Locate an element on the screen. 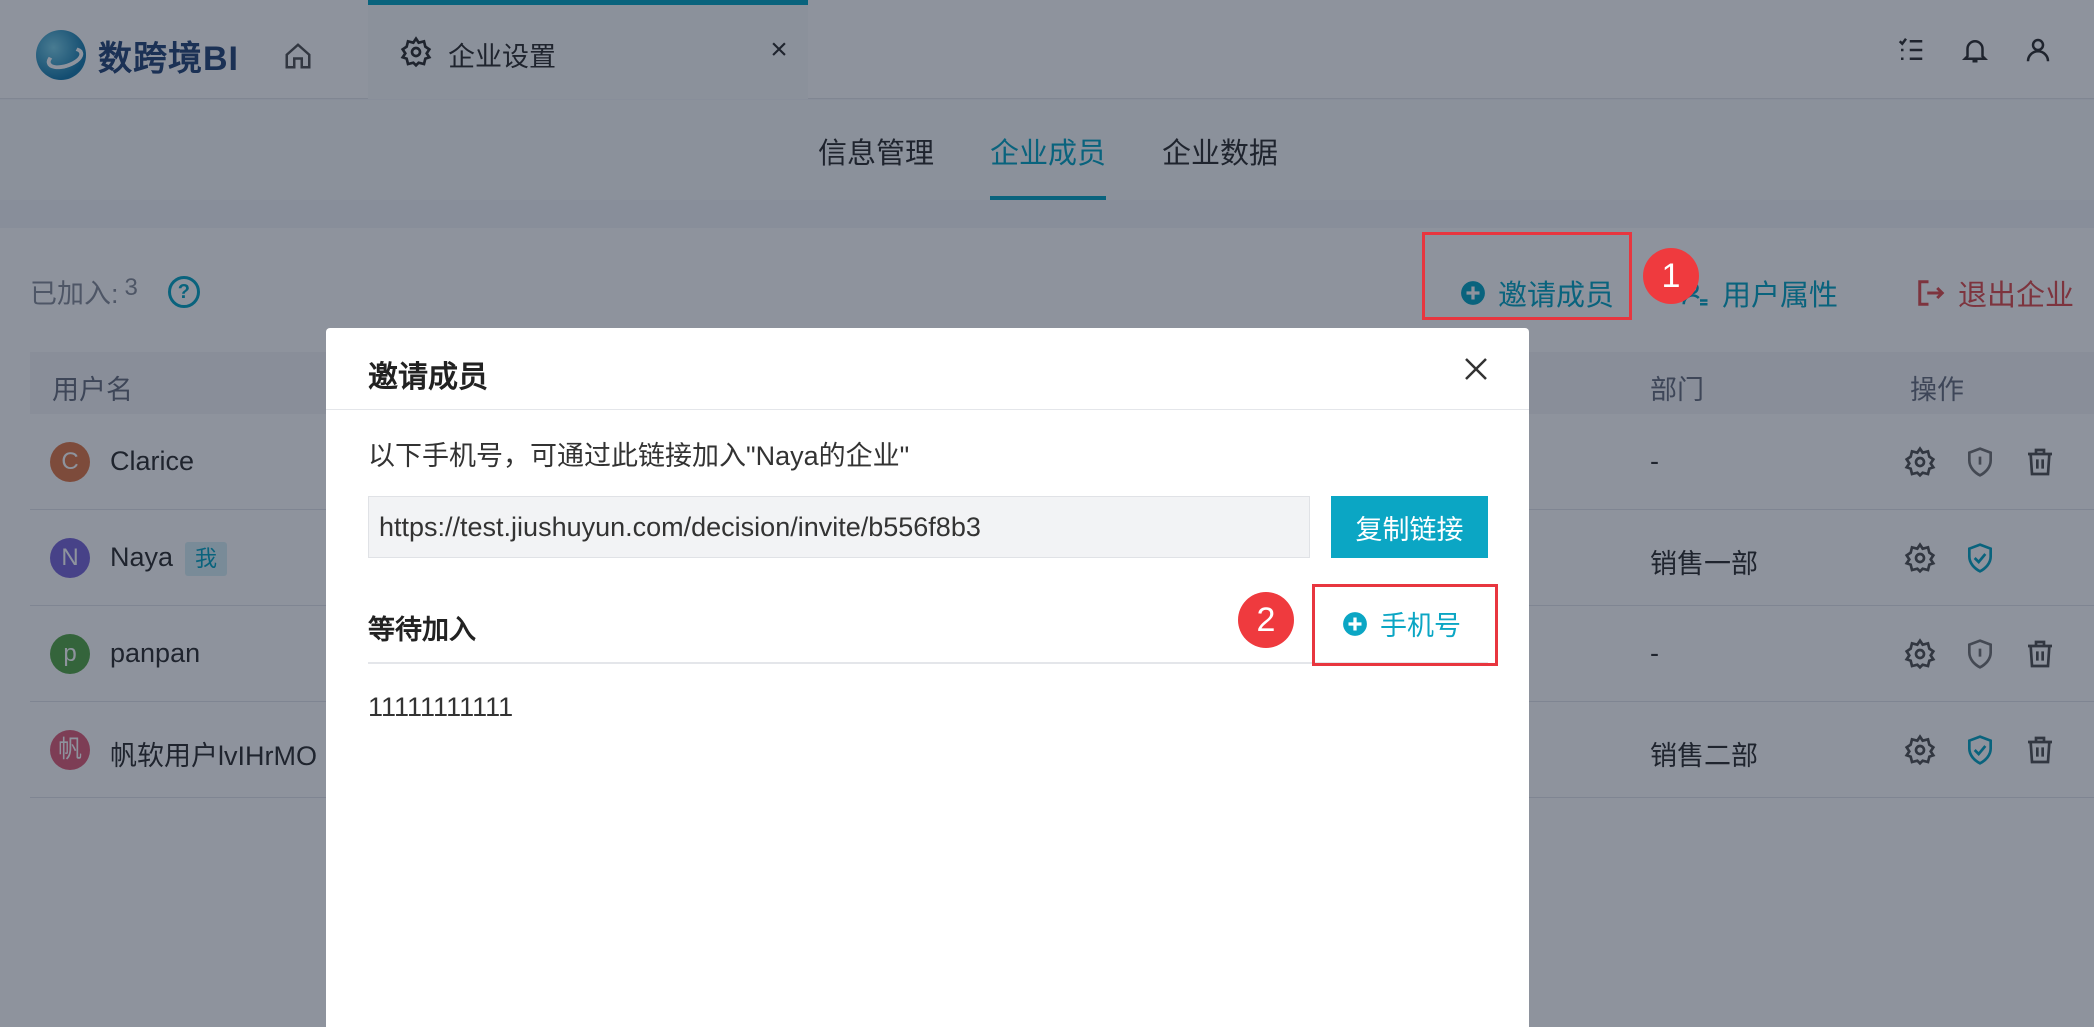 This screenshot has height=1027, width=2094. dialog-title: 邀请成员 is located at coordinates (428, 377).